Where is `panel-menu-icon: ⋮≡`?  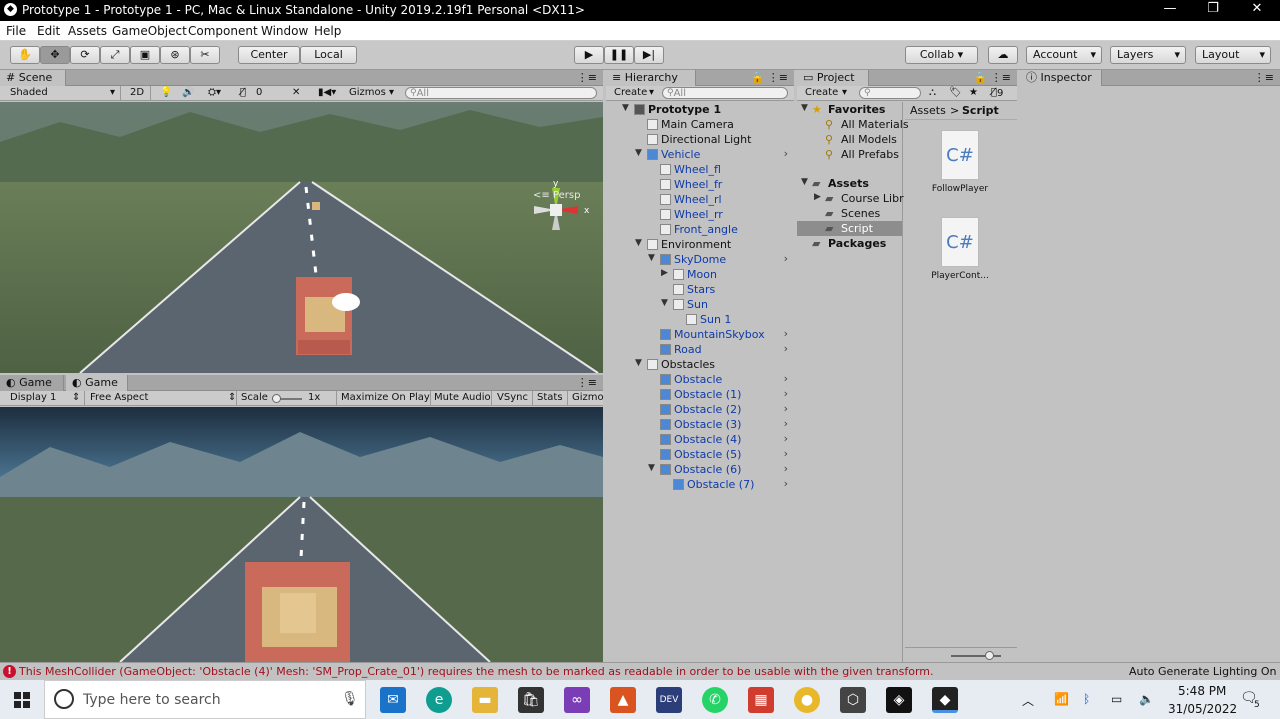
panel-menu-icon: ⋮≡ is located at coordinates (587, 382).